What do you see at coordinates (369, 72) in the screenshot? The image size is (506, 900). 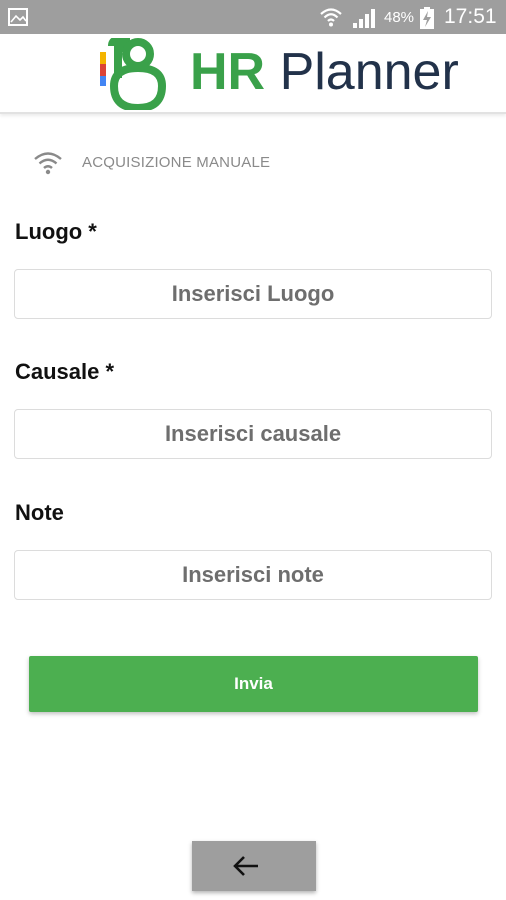 I see `logo-planner: Planner` at bounding box center [369, 72].